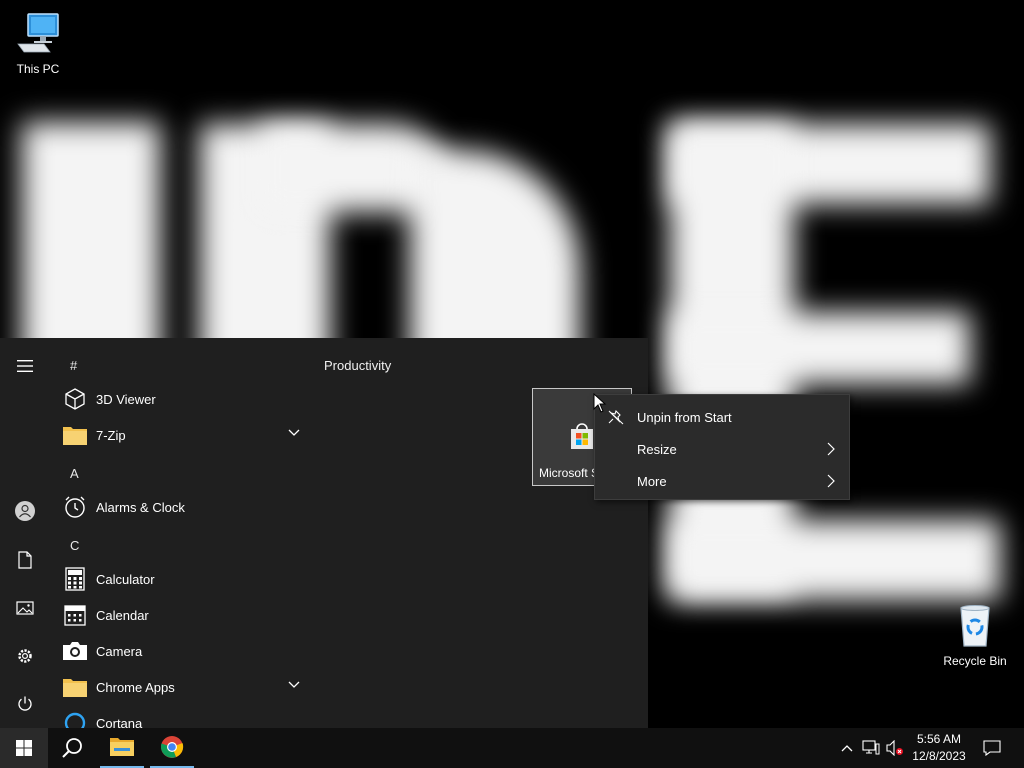  I want to click on user-icon, so click(25, 511).